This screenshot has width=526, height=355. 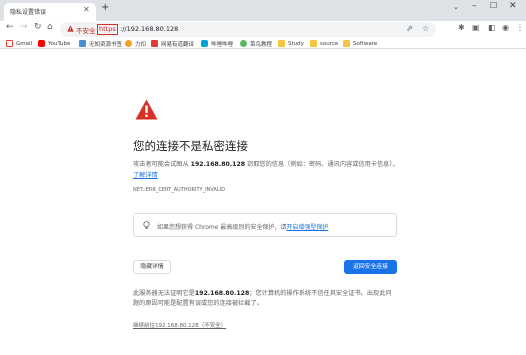 I want to click on tab-strip: 隐私设置错误 ✕ + ⌄ – ☐ ✕, so click(x=263, y=10).